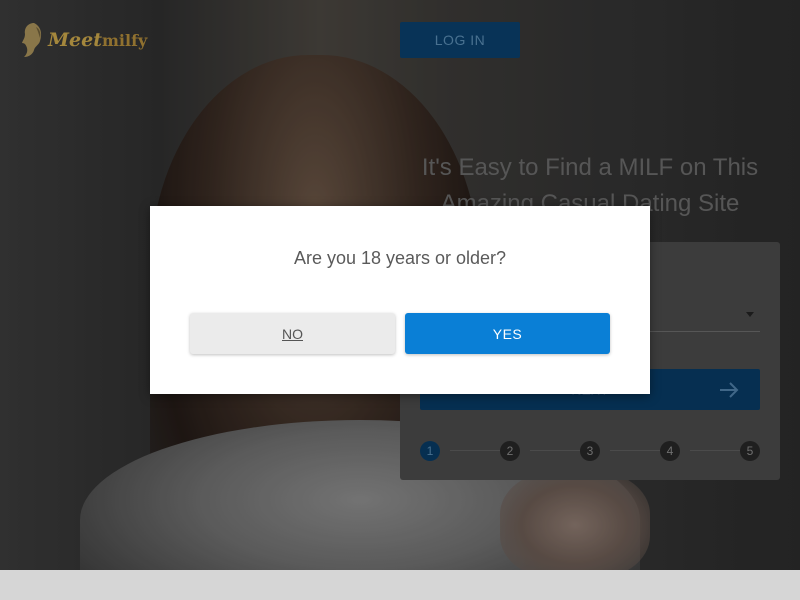 The height and width of the screenshot is (600, 800). I want to click on no-button: NO, so click(292, 333).